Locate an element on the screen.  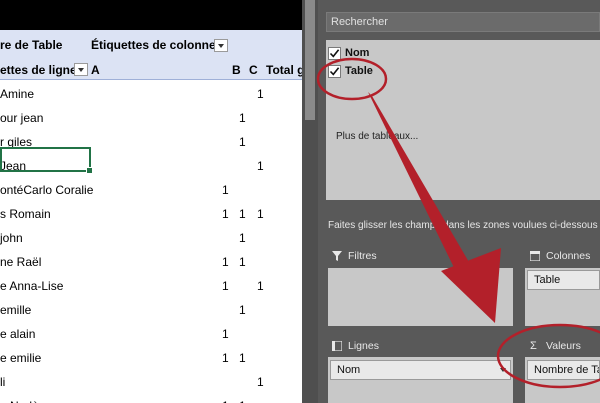
table-row: ne Raël 1 1 is located at coordinates (151, 261).